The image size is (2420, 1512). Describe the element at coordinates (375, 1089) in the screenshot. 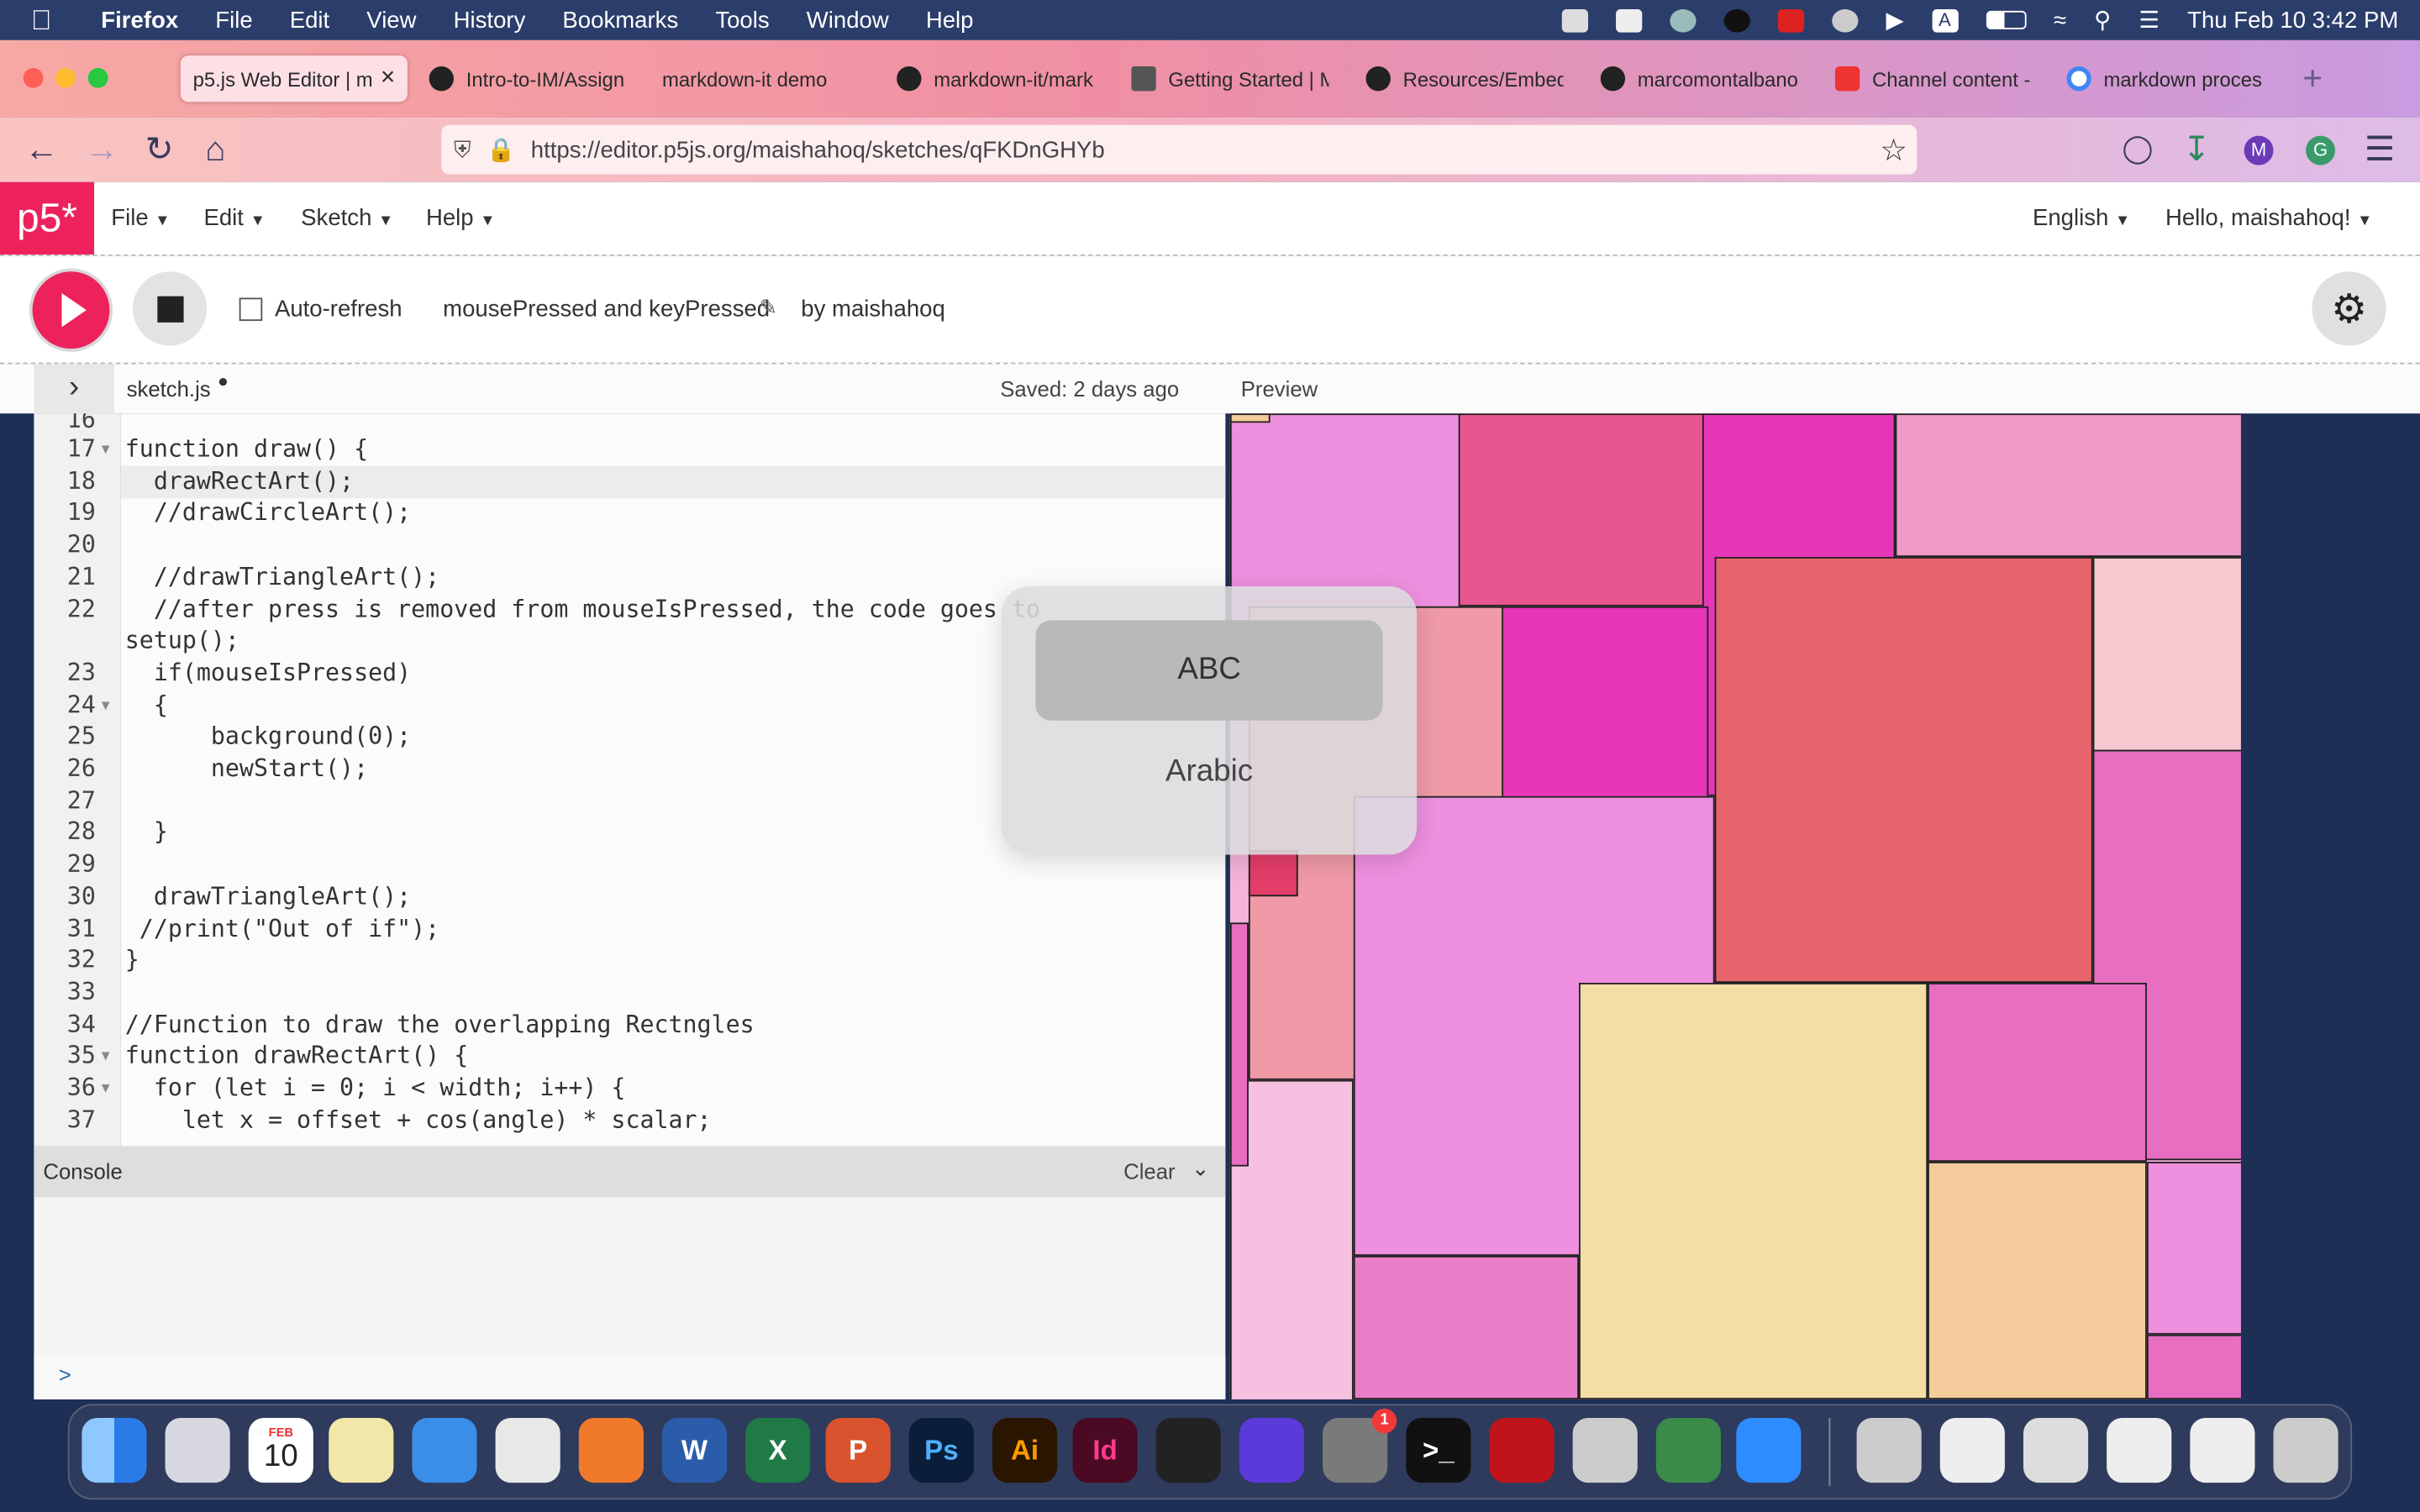

I see `code-line: for (let i = 0; i < width; i++) {` at that location.